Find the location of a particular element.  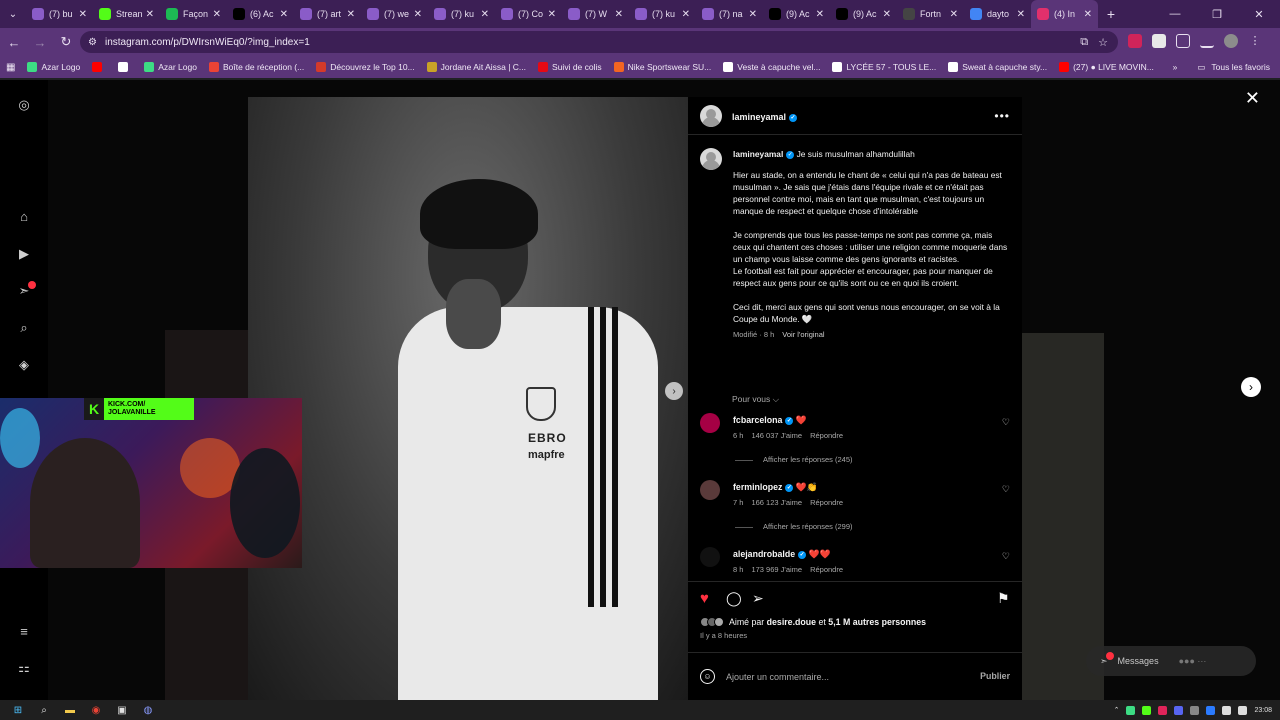

browser-tab: (6) Ac ✕ is located at coordinates (260, 14).